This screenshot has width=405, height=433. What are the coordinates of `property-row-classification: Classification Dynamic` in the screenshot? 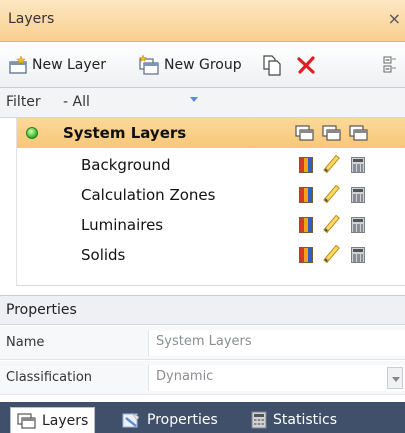 It's located at (202, 378).